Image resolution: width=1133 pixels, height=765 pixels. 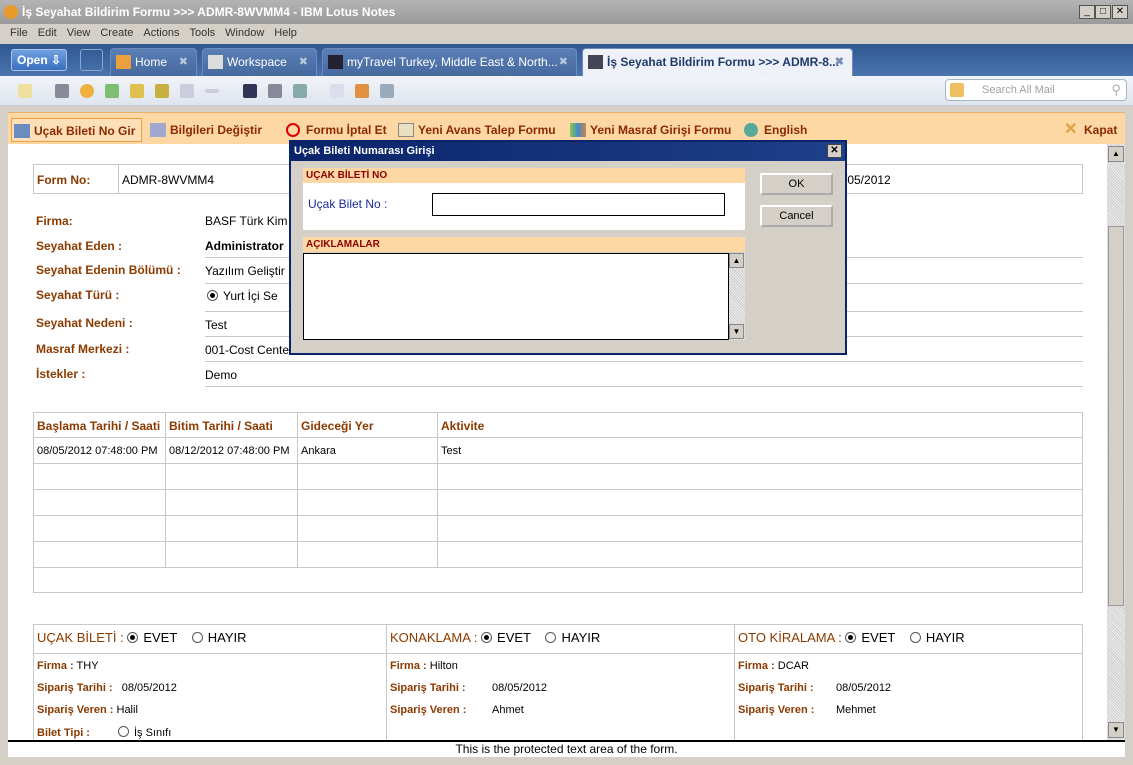 What do you see at coordinates (796, 184) in the screenshot?
I see `ok-button: OK` at bounding box center [796, 184].